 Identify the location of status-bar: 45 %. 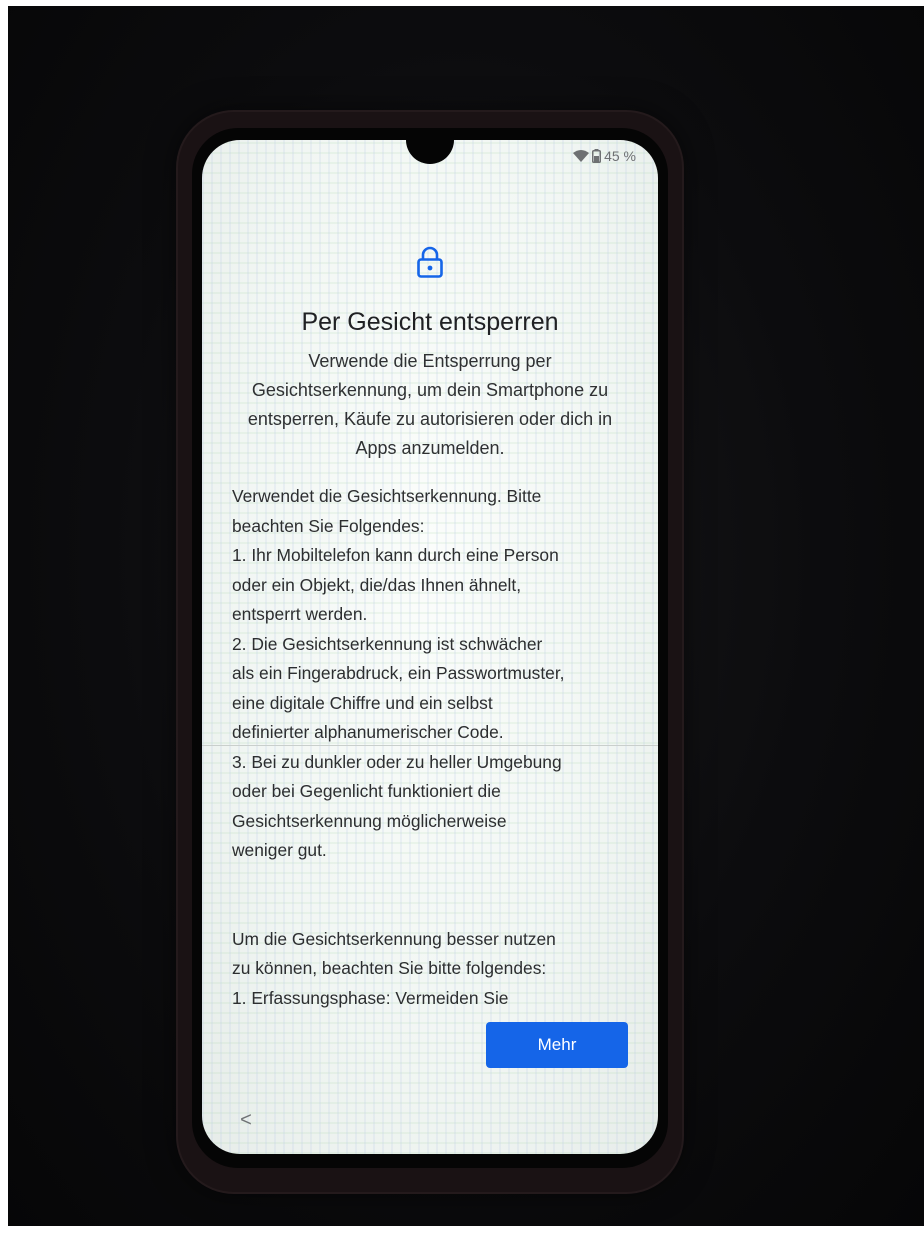
(604, 156).